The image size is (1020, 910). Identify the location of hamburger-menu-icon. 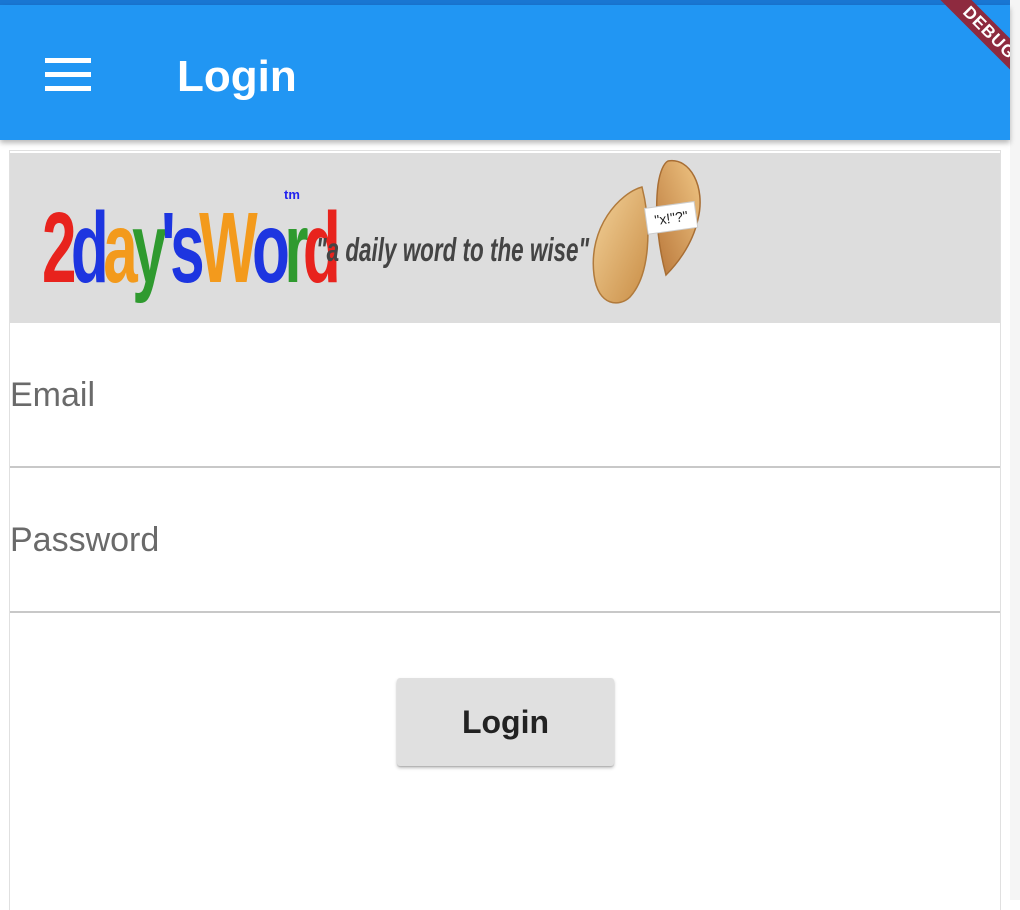
(68, 74).